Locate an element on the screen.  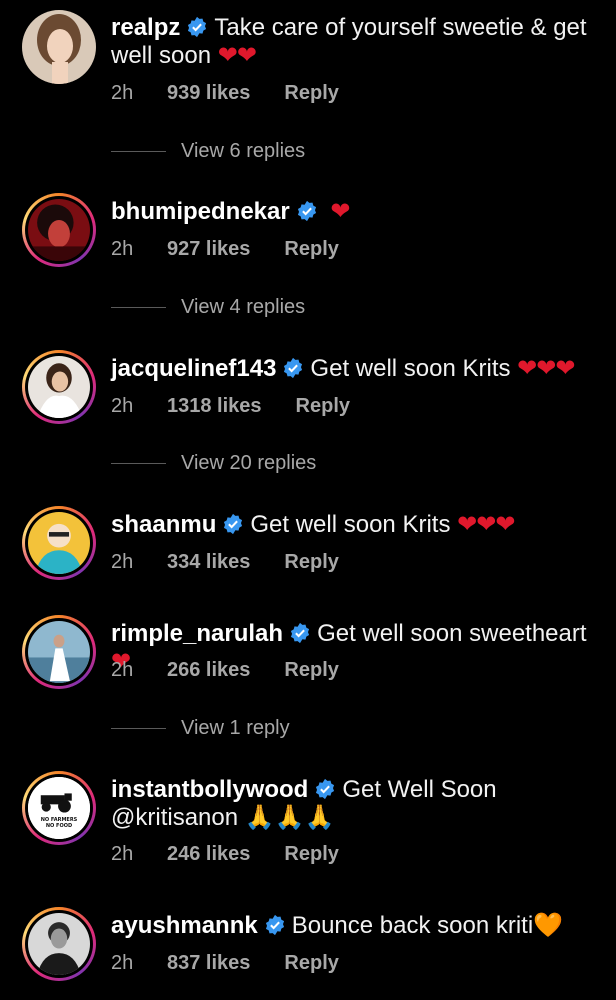
view-replies-label: View 20 replies is located at coordinates (248, 463).